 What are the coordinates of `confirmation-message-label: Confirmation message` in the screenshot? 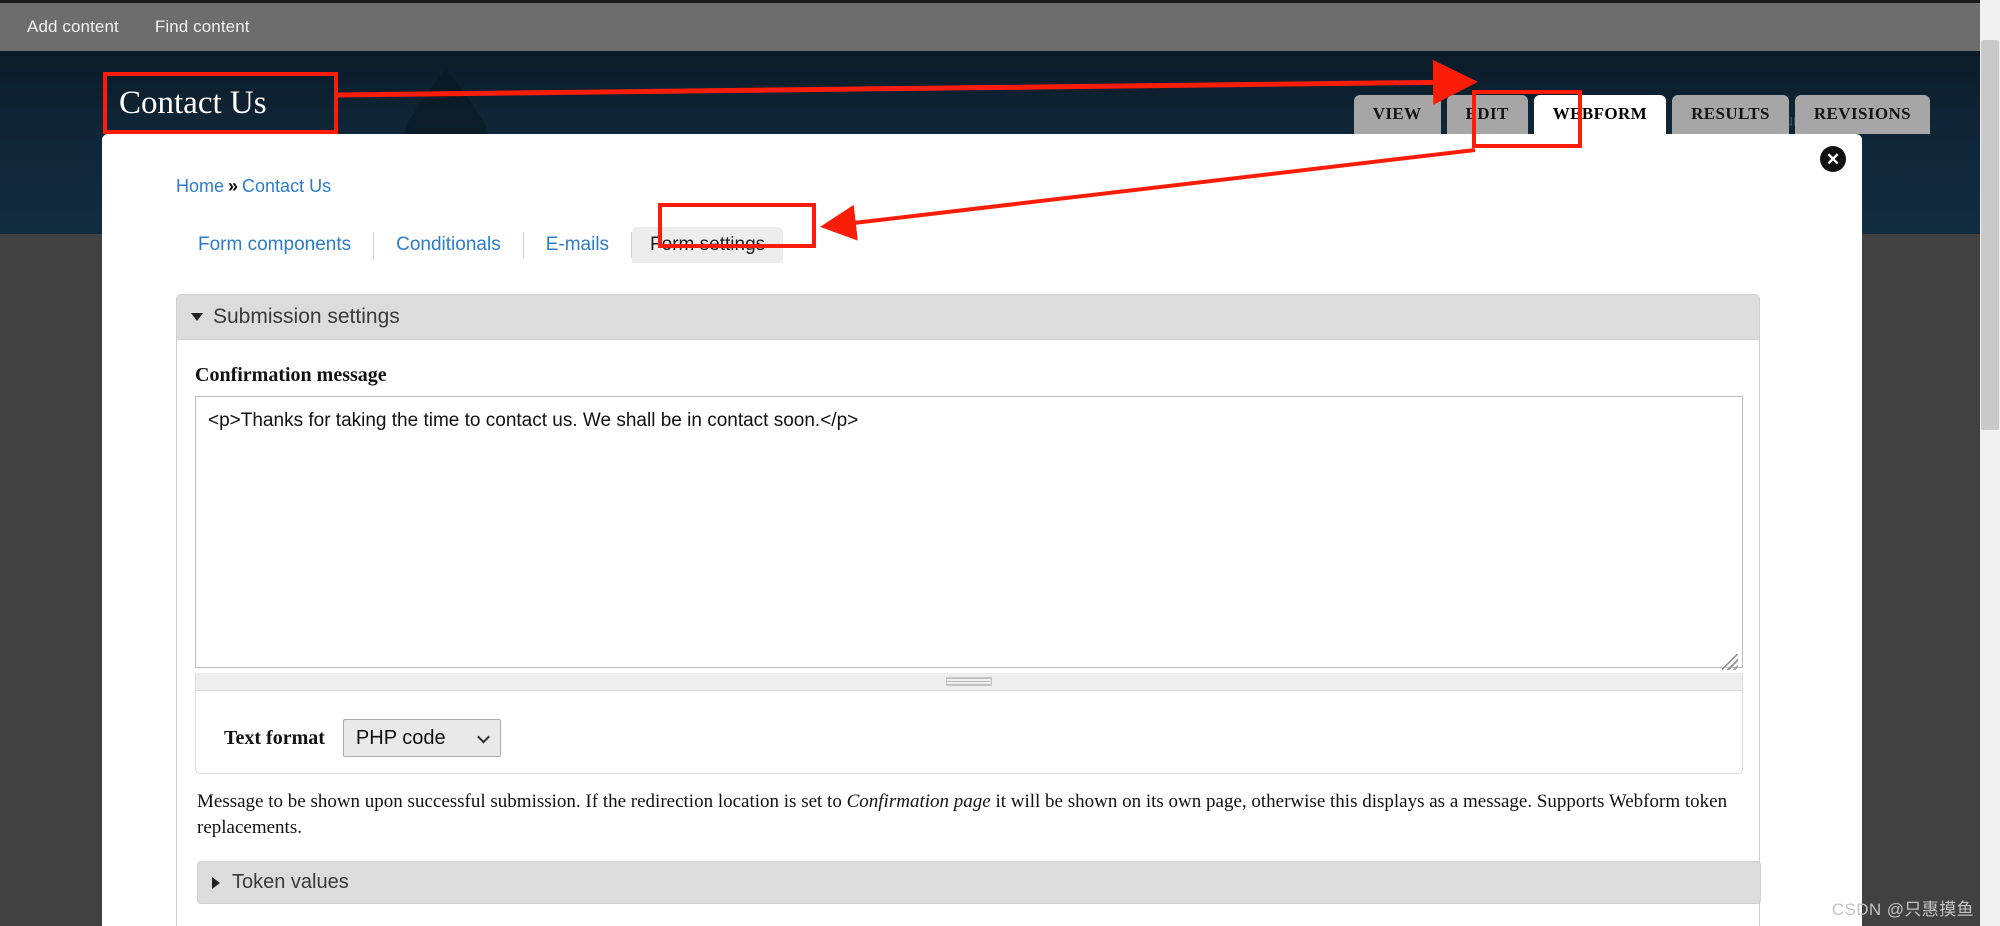 It's located at (291, 375).